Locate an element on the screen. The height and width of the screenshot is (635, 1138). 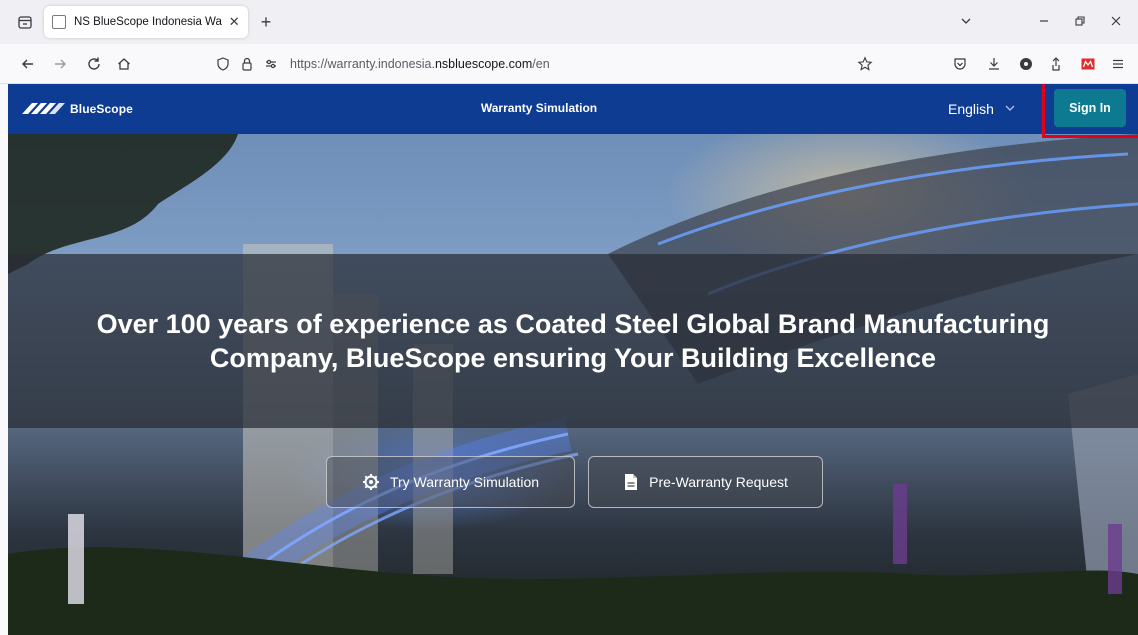
highlight-box is located at coordinates (1090, 111).